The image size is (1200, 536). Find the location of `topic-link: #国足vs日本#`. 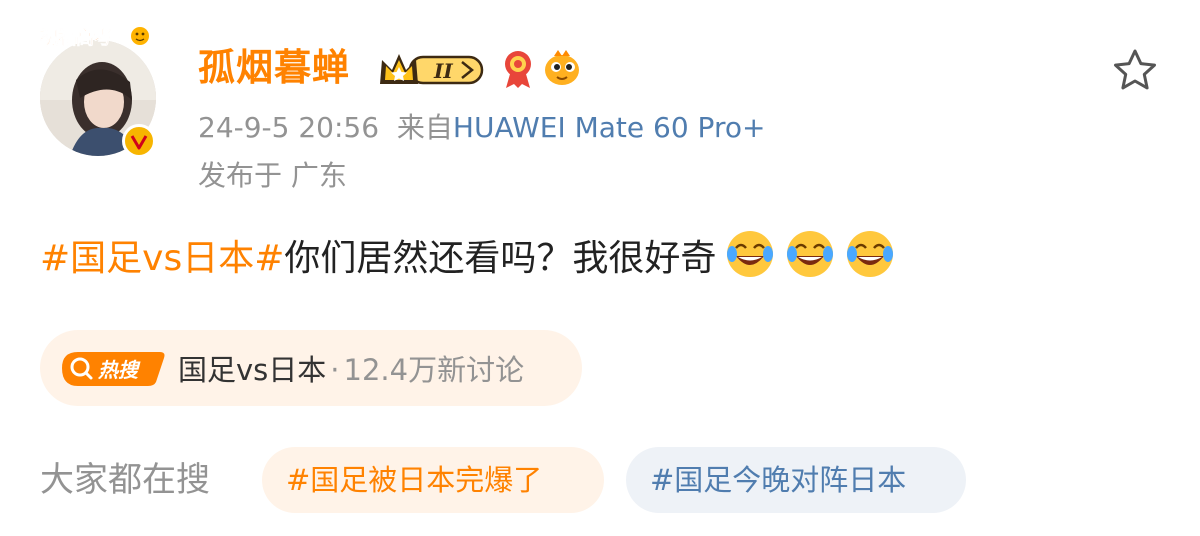

topic-link: #国足vs日本# is located at coordinates (162, 258).